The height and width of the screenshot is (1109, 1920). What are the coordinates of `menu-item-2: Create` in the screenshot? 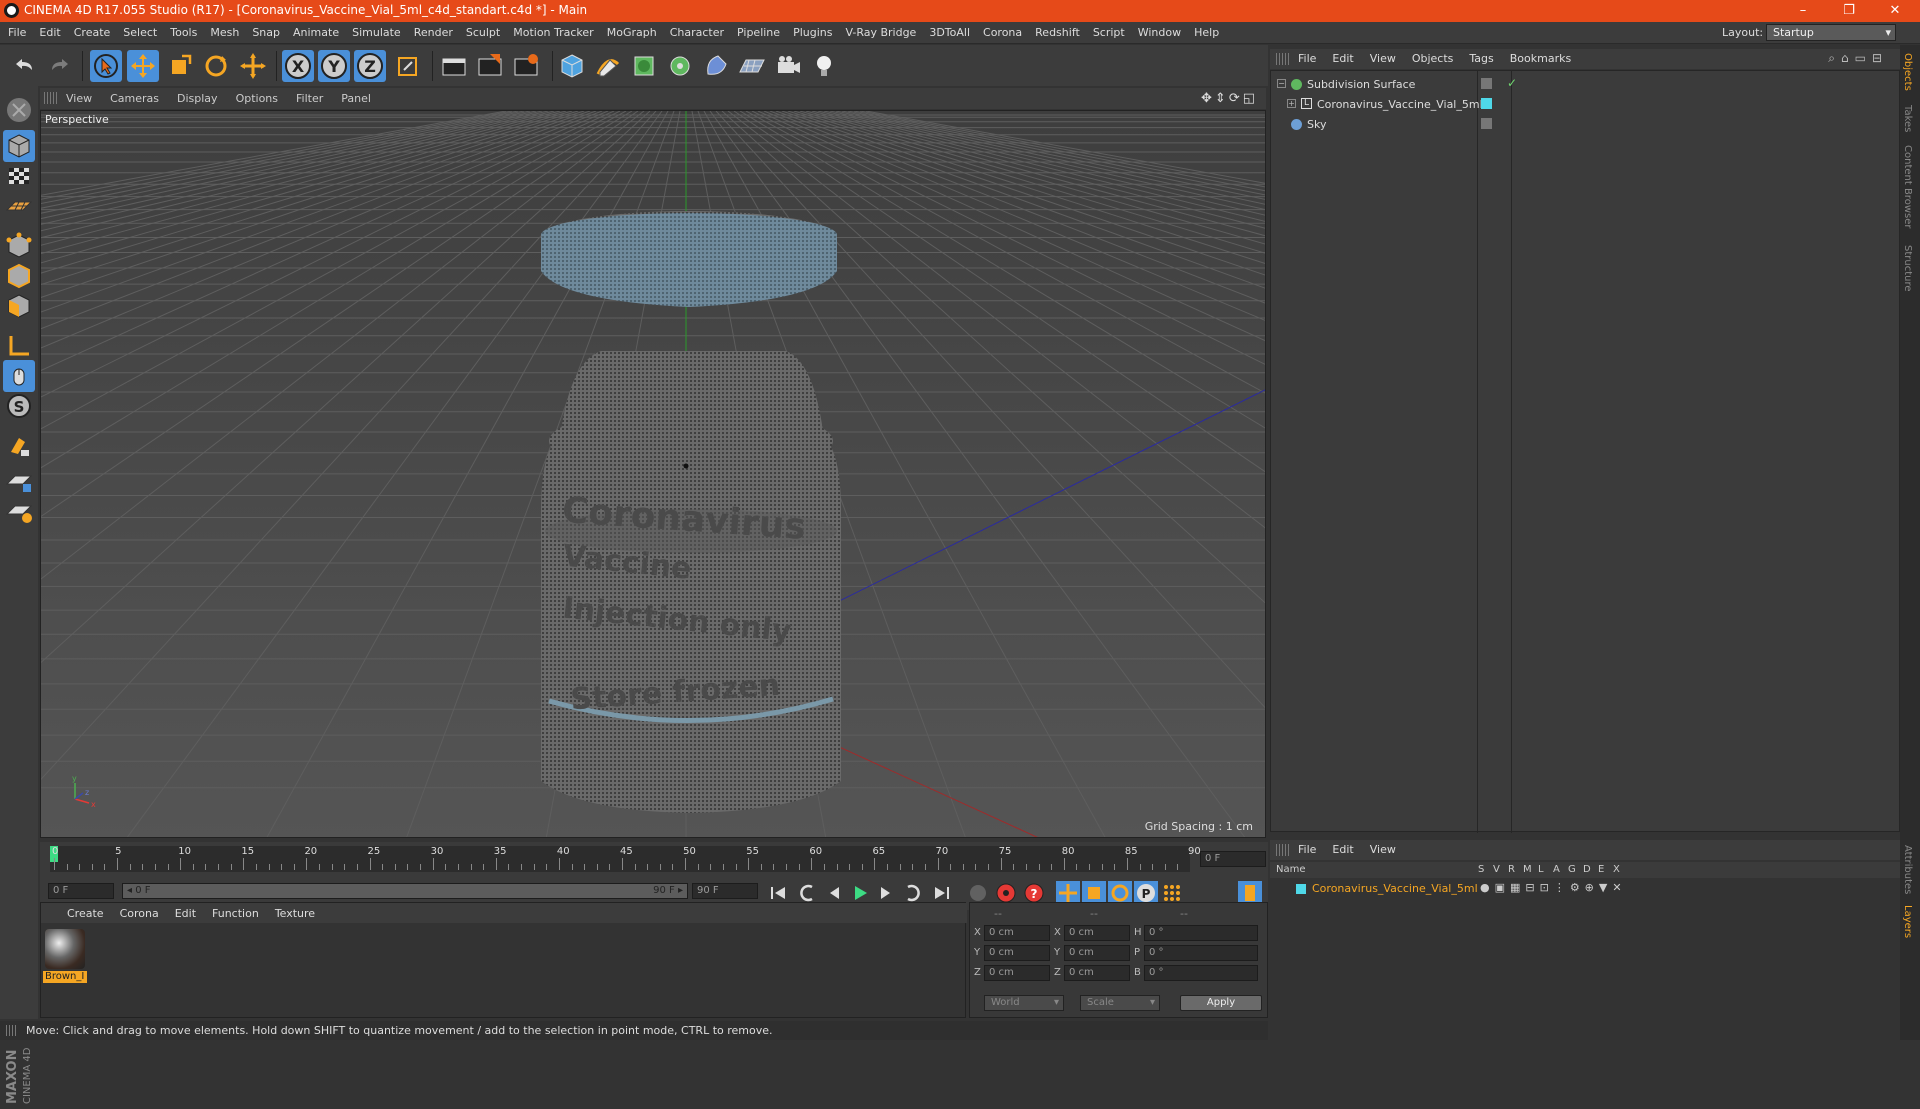 It's located at (92, 32).